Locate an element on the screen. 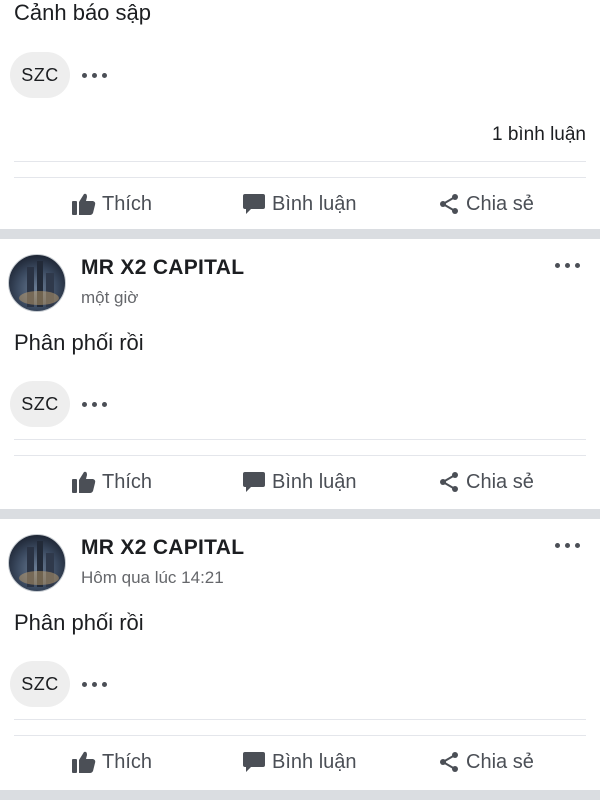 Image resolution: width=600 pixels, height=800 pixels. post-time: một giờ is located at coordinates (162, 298).